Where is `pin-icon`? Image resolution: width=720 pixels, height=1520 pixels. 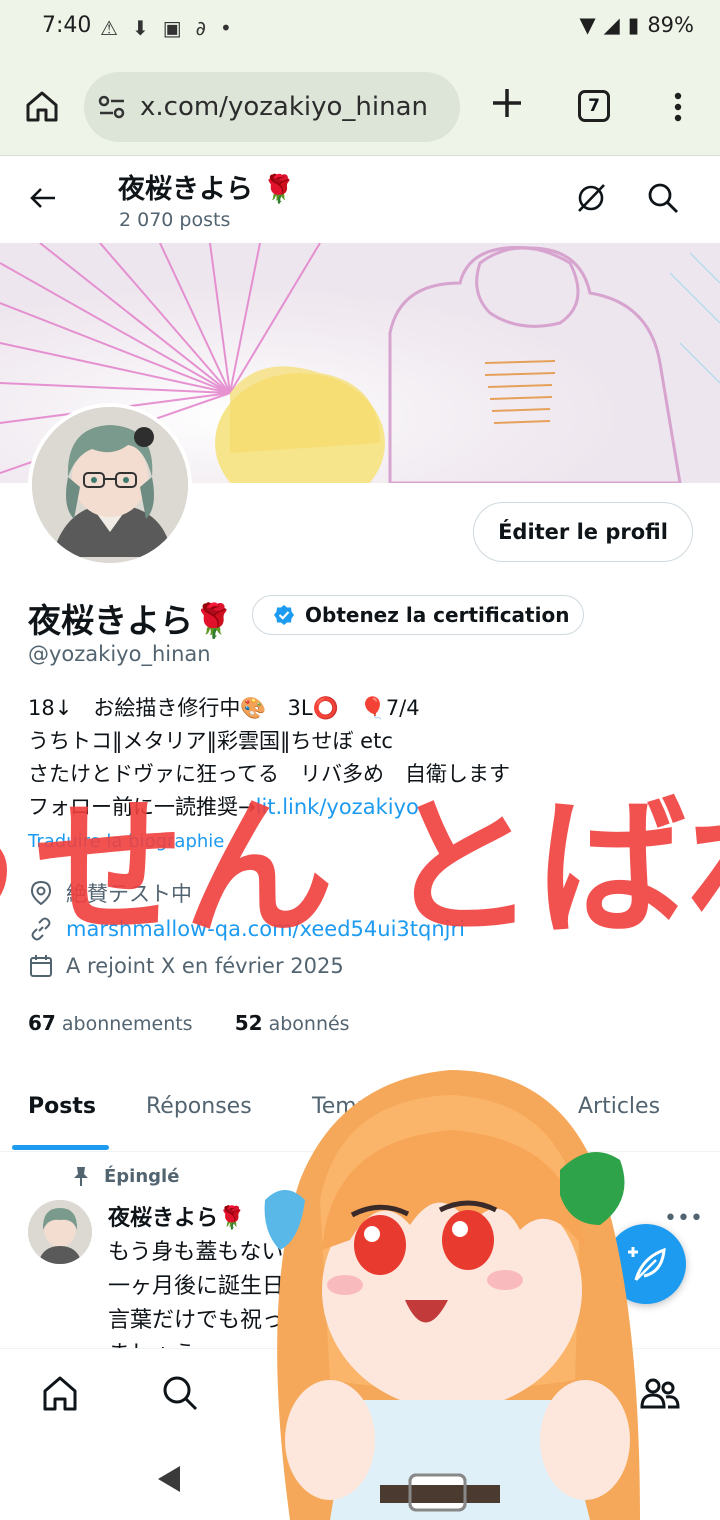
pin-icon is located at coordinates (81, 1176).